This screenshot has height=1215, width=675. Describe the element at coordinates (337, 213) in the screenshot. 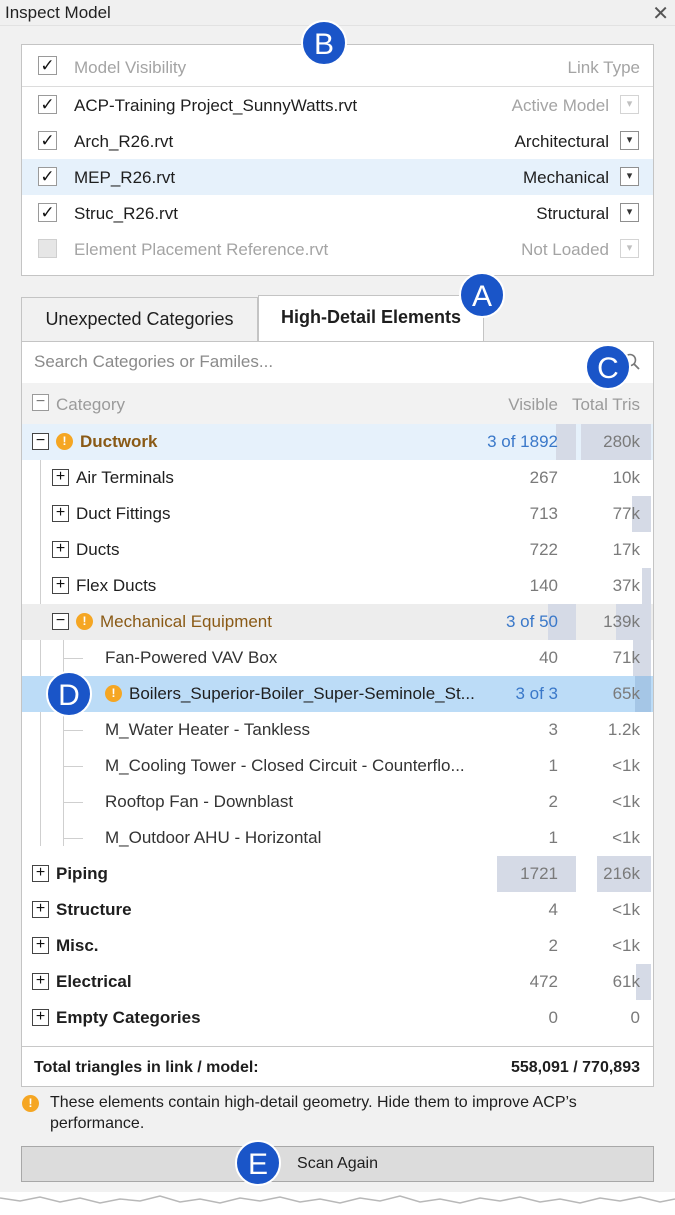

I see `model-row: ✓ Struc_R26.rvt Structural ▾` at that location.